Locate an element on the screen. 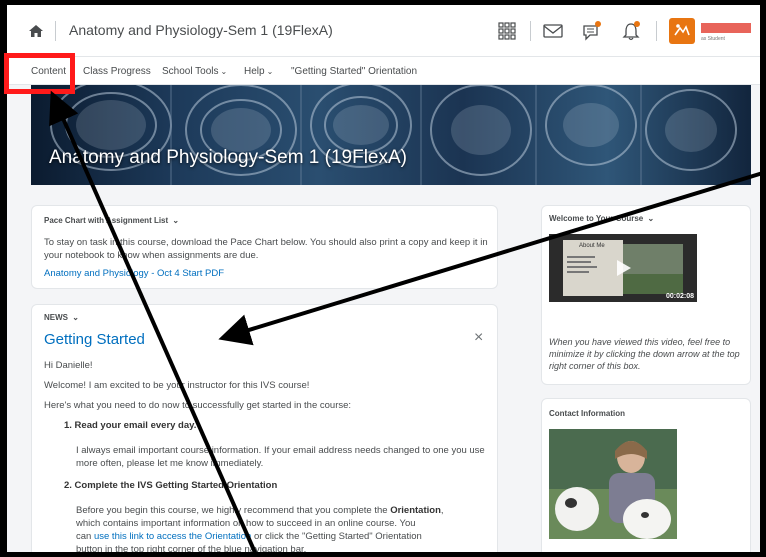 Image resolution: width=766 pixels, height=557 pixels. nav-label: Content is located at coordinates (49, 71).